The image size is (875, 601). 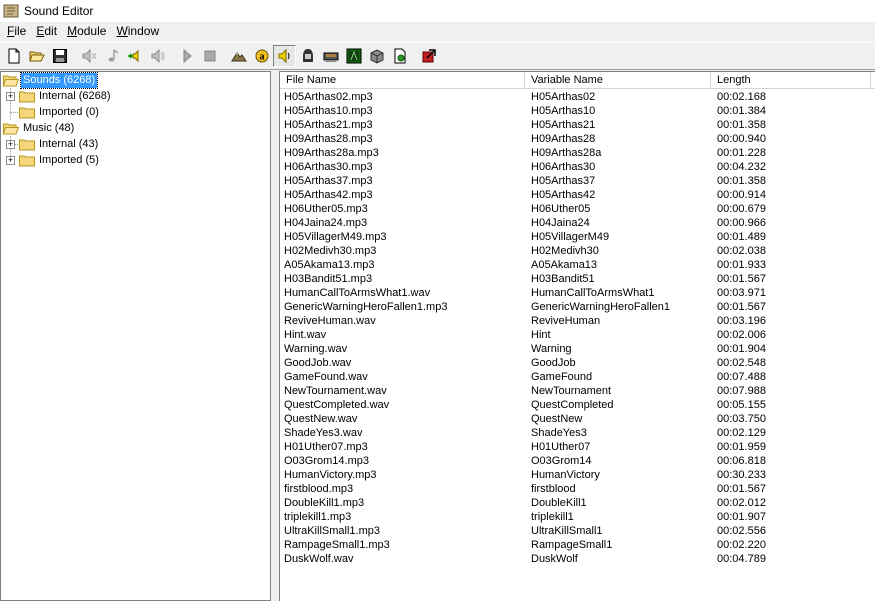 I want to click on column-file-name: File Name, so click(x=402, y=80).